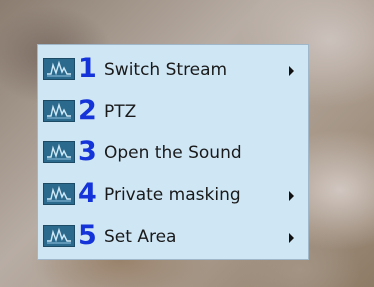  I want to click on menu-item-number: 2, so click(87, 110).